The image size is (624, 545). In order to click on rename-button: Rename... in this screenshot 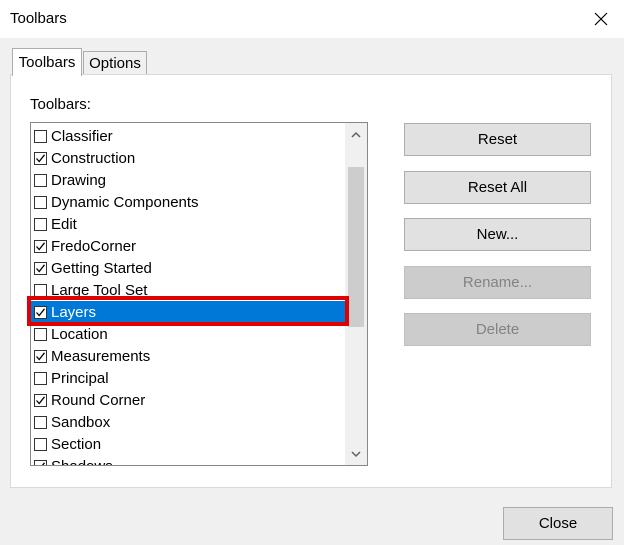, I will do `click(497, 282)`.